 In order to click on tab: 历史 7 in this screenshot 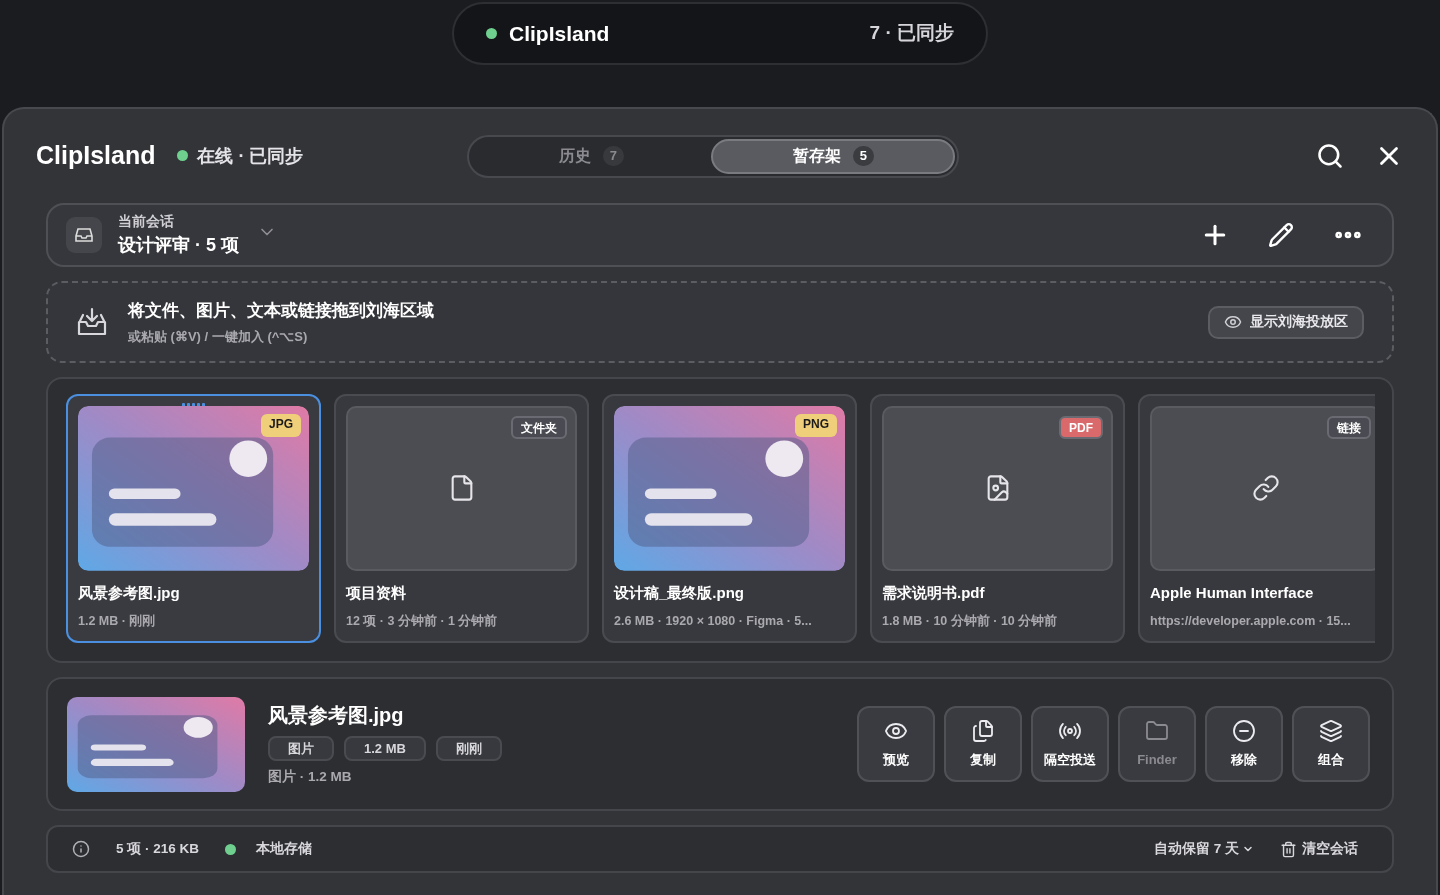, I will do `click(591, 156)`.